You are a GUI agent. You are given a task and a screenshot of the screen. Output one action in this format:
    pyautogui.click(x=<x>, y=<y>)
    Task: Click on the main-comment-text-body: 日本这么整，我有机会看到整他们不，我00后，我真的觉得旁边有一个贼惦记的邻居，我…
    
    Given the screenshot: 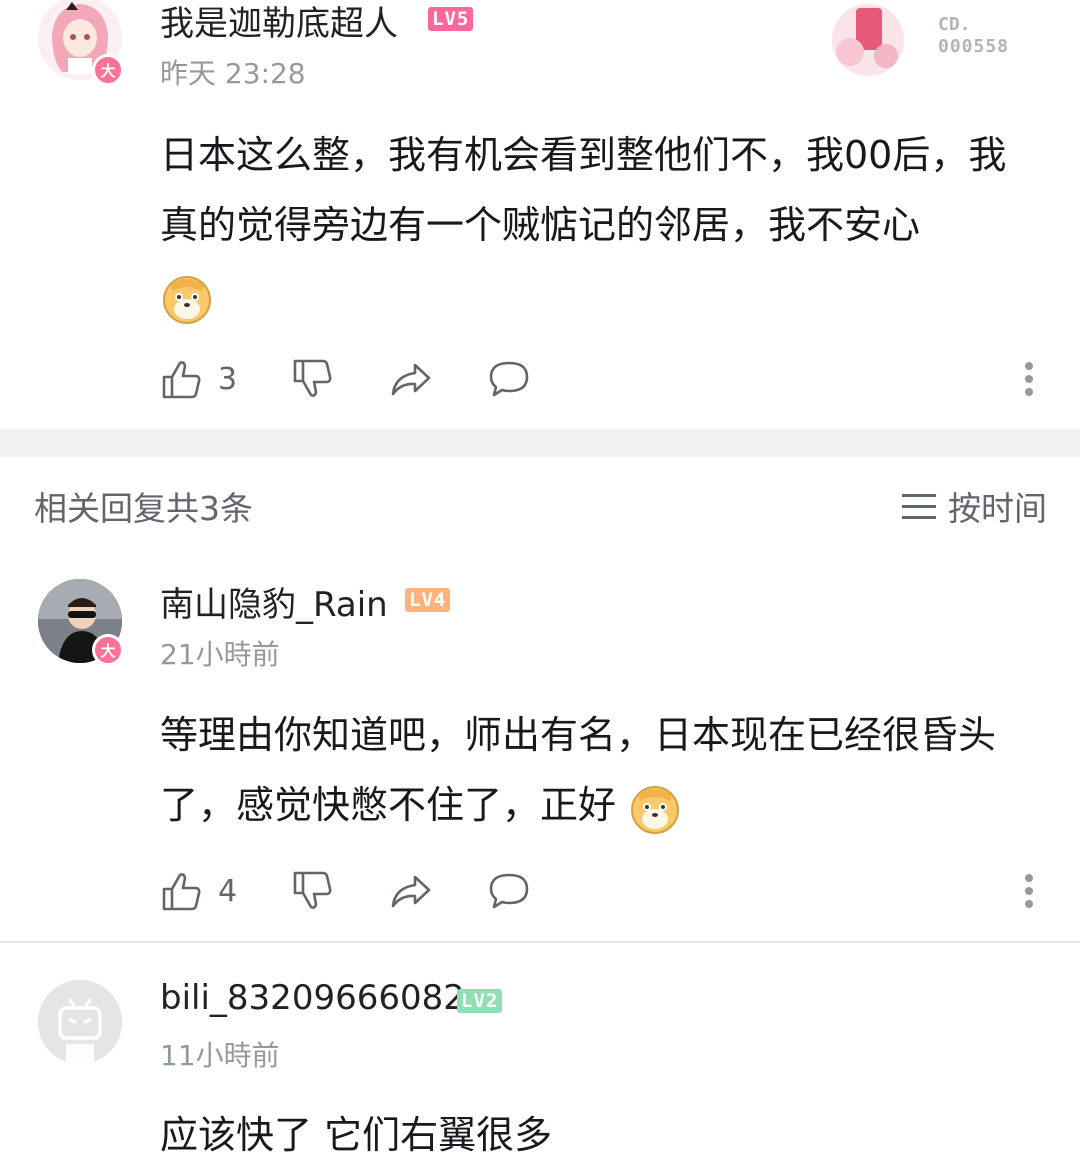 What is the action you would take?
    pyautogui.click(x=583, y=190)
    